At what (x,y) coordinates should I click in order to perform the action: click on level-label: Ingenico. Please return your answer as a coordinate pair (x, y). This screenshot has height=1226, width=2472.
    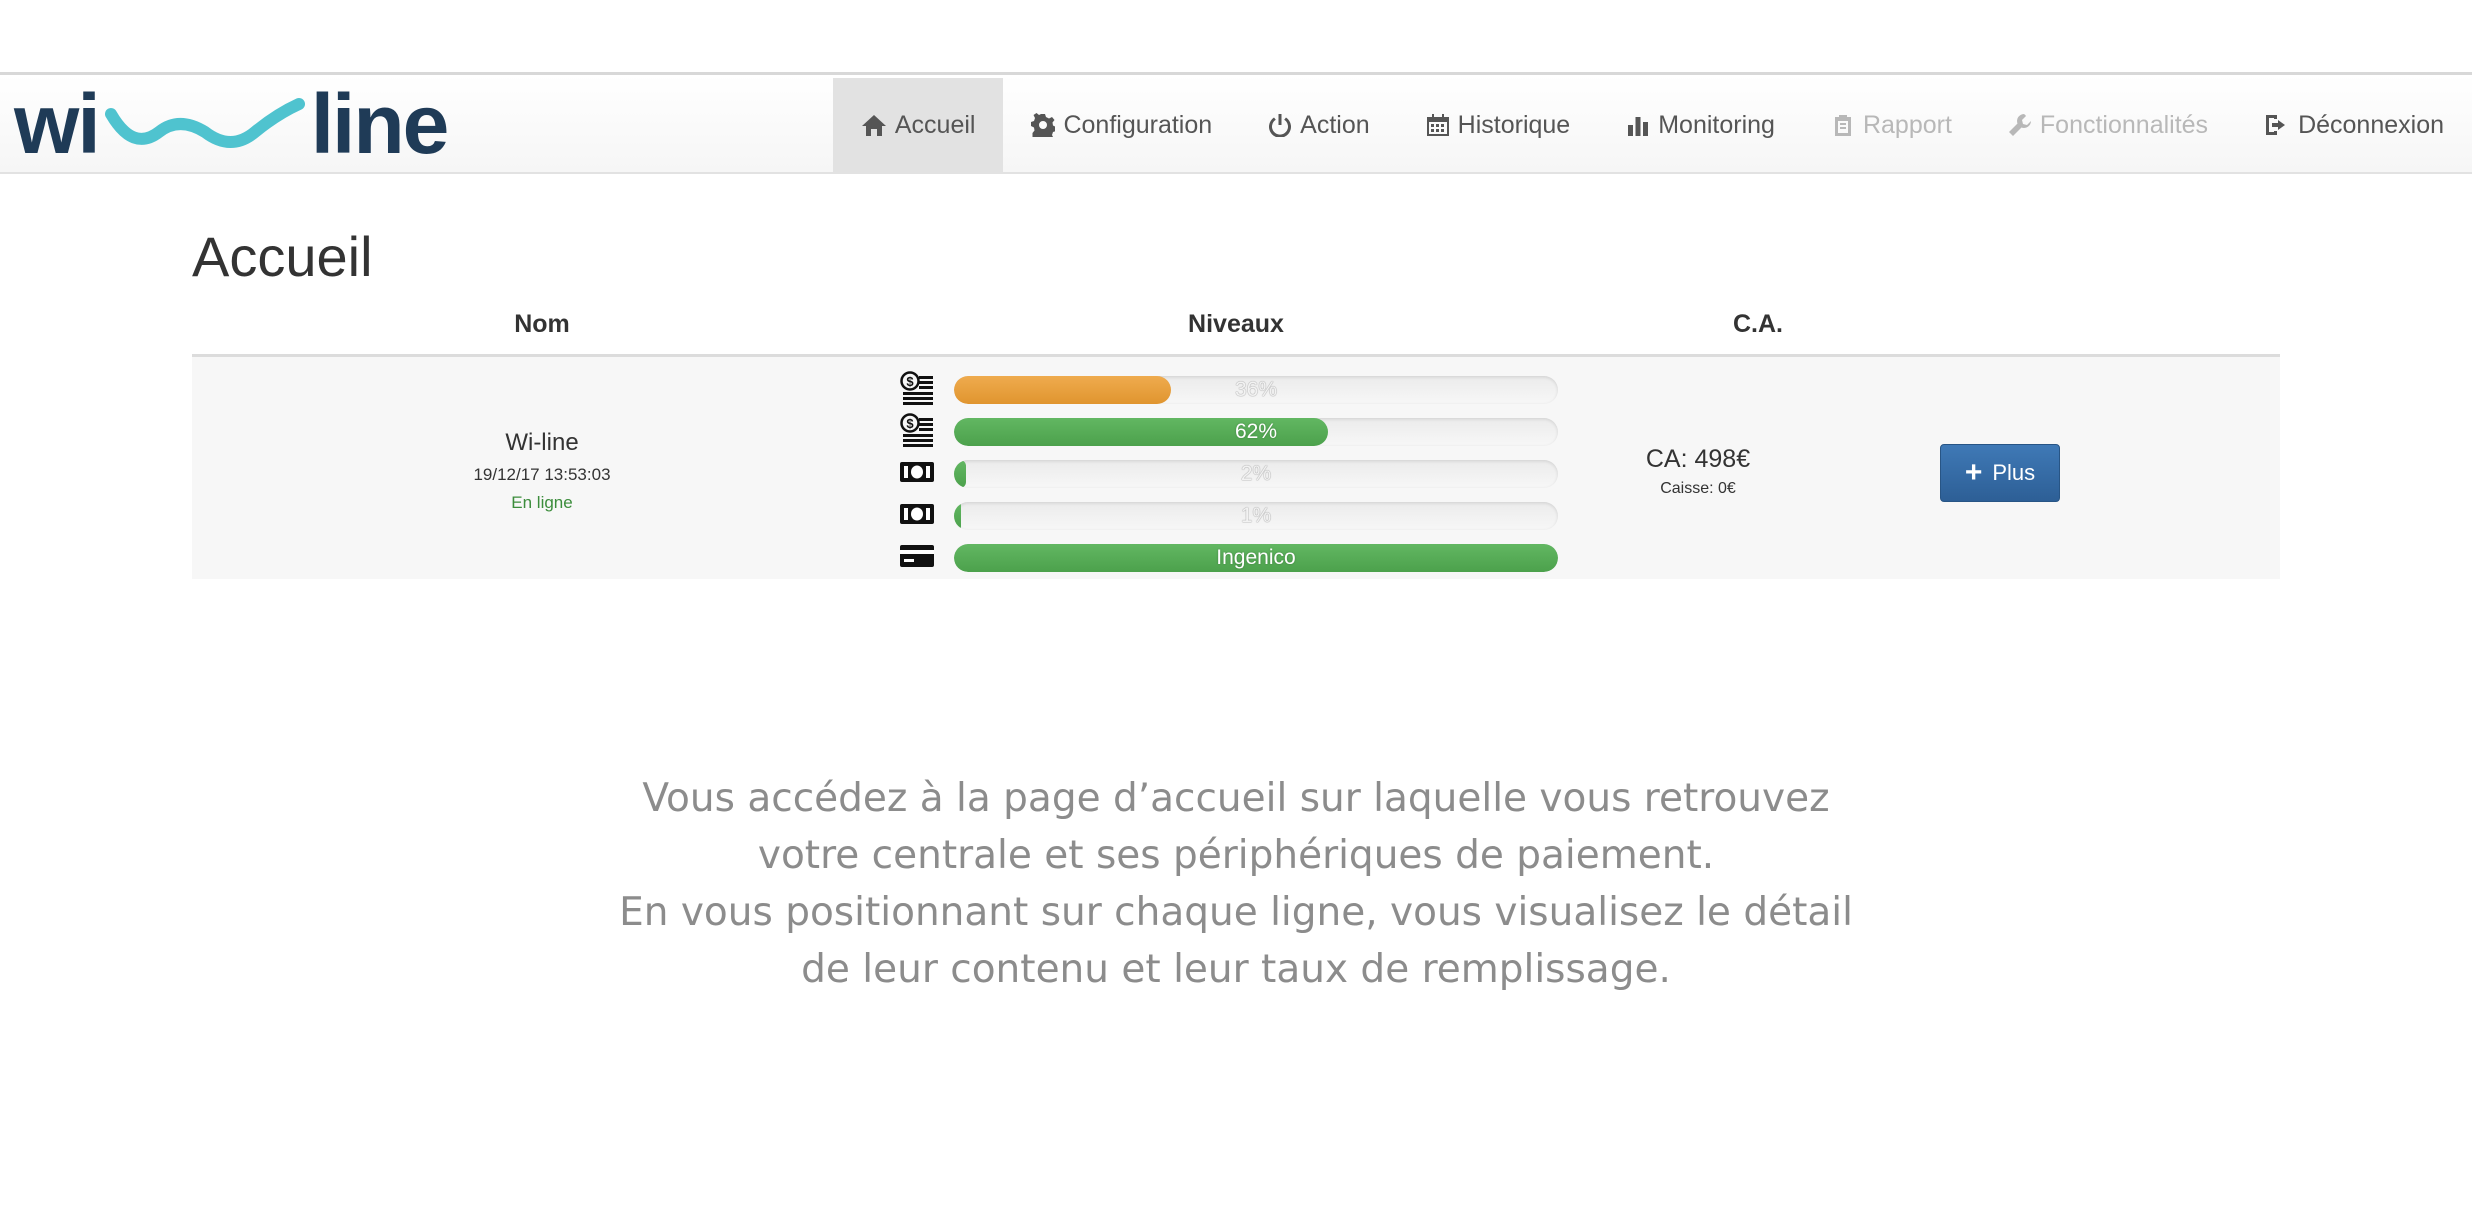
    Looking at the image, I should click on (1256, 557).